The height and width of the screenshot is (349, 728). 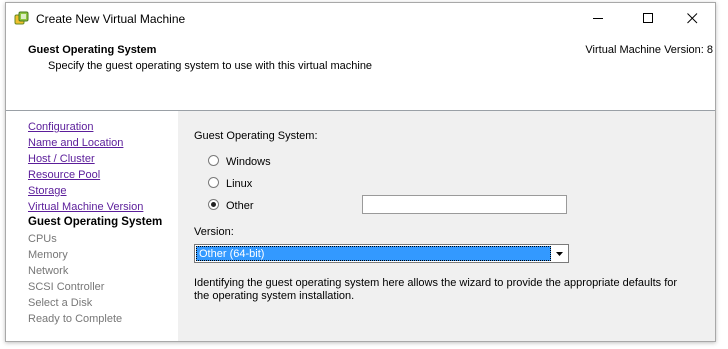 What do you see at coordinates (60, 303) in the screenshot?
I see `nav-step-select-disk: Select a Disk` at bounding box center [60, 303].